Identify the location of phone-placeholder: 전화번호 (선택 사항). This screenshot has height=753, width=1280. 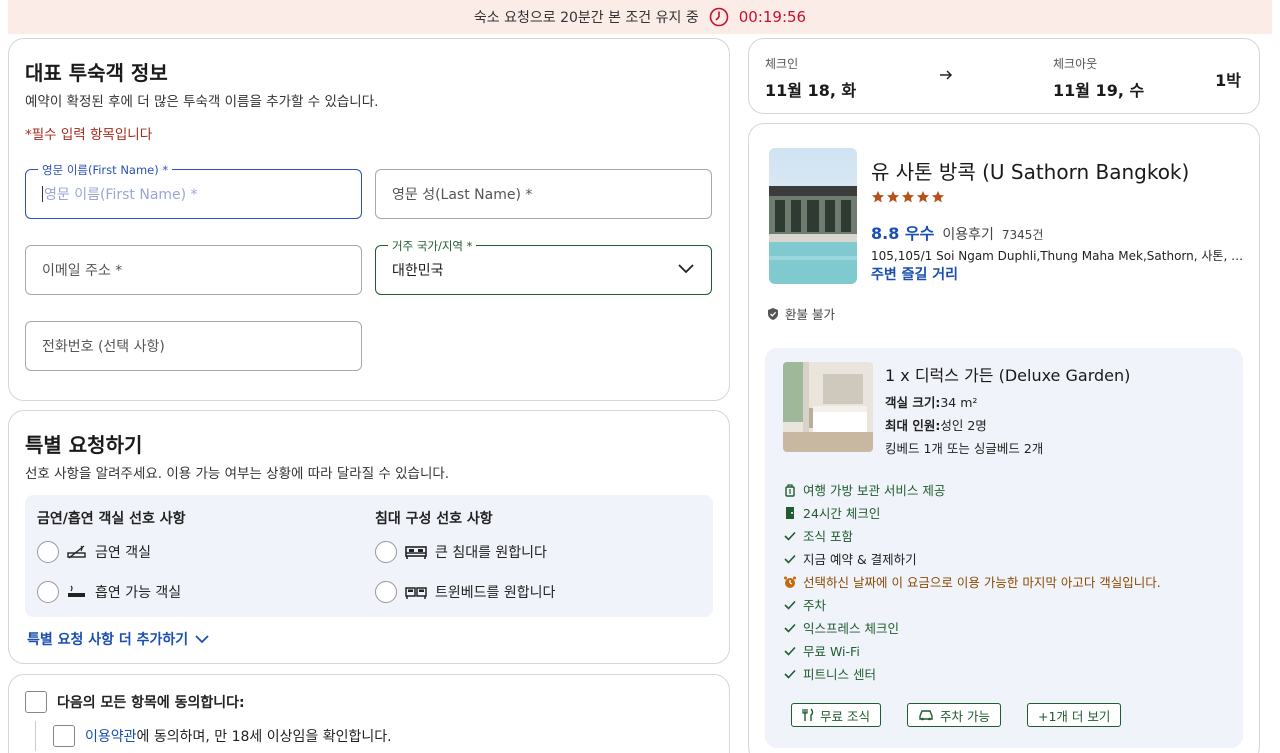
(103, 347).